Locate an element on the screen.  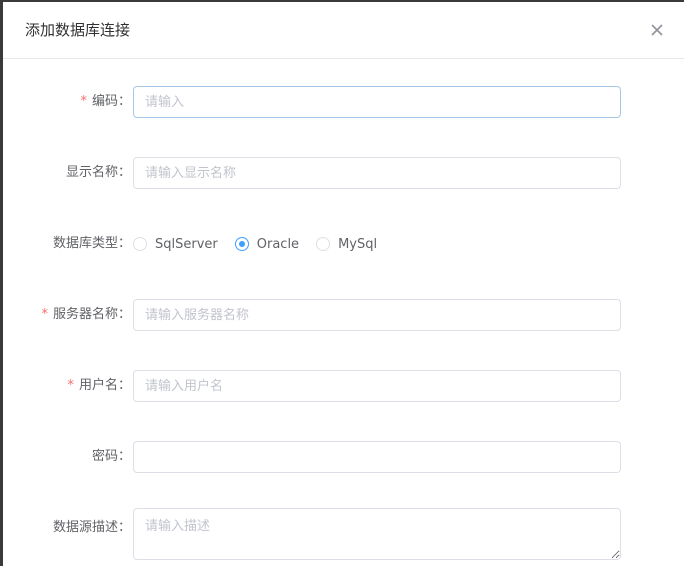
description-textarea is located at coordinates (377, 534).